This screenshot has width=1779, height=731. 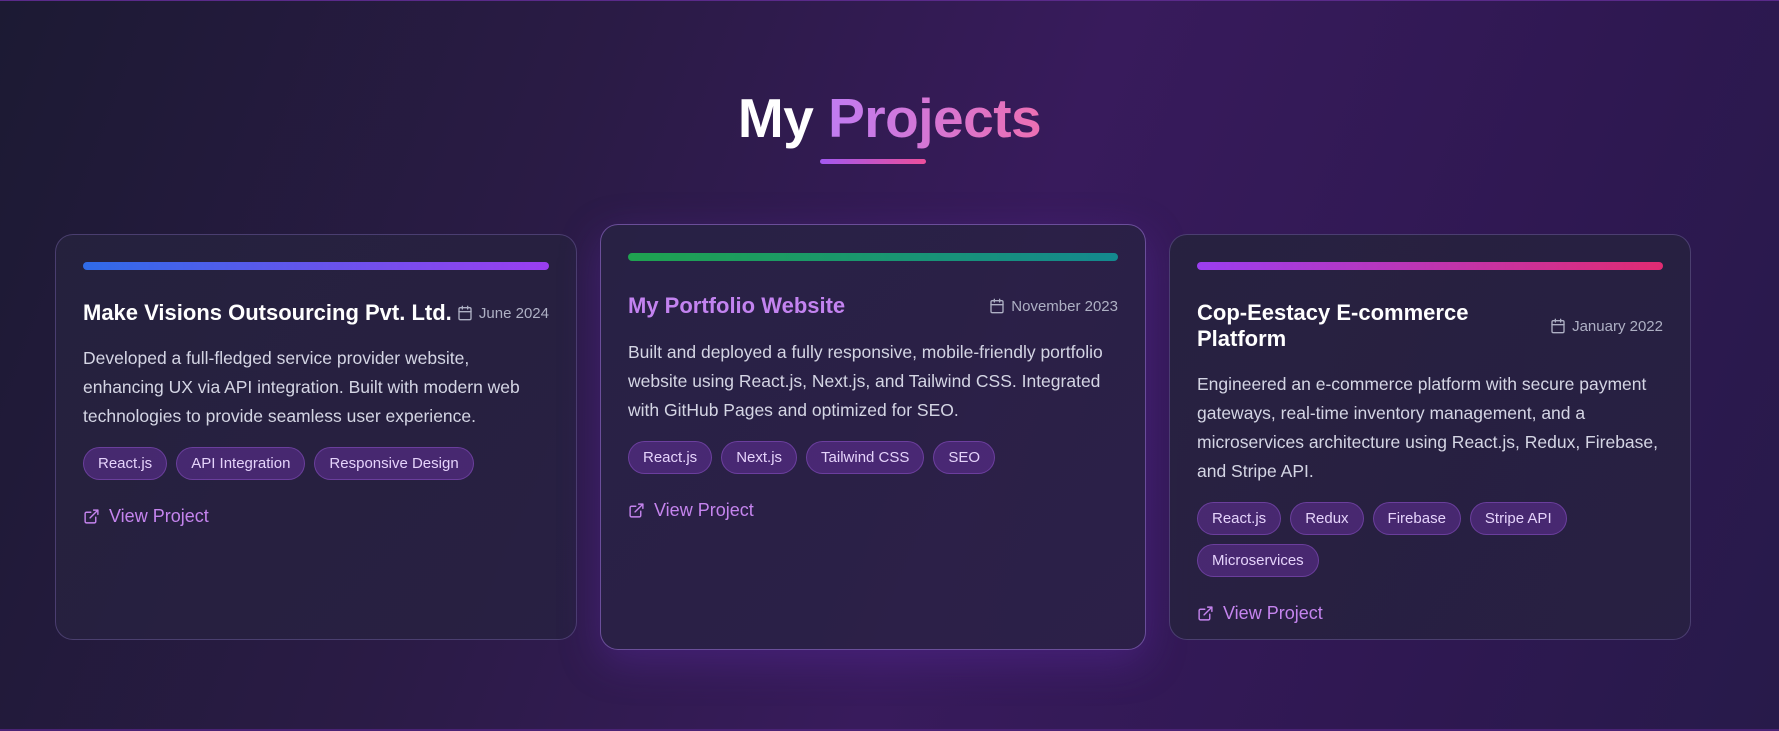 I want to click on tag: Stripe API, so click(x=1518, y=518).